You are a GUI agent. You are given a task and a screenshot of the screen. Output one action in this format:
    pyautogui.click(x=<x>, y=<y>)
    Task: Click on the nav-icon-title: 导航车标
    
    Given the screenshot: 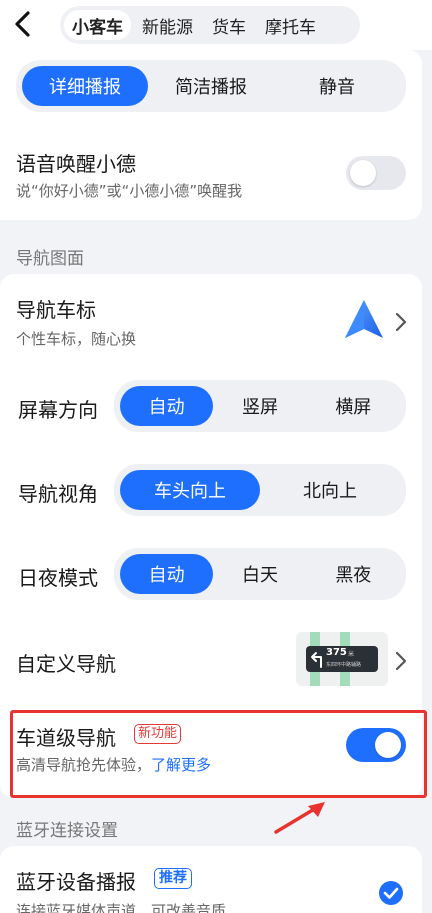 What is the action you would take?
    pyautogui.click(x=56, y=310)
    